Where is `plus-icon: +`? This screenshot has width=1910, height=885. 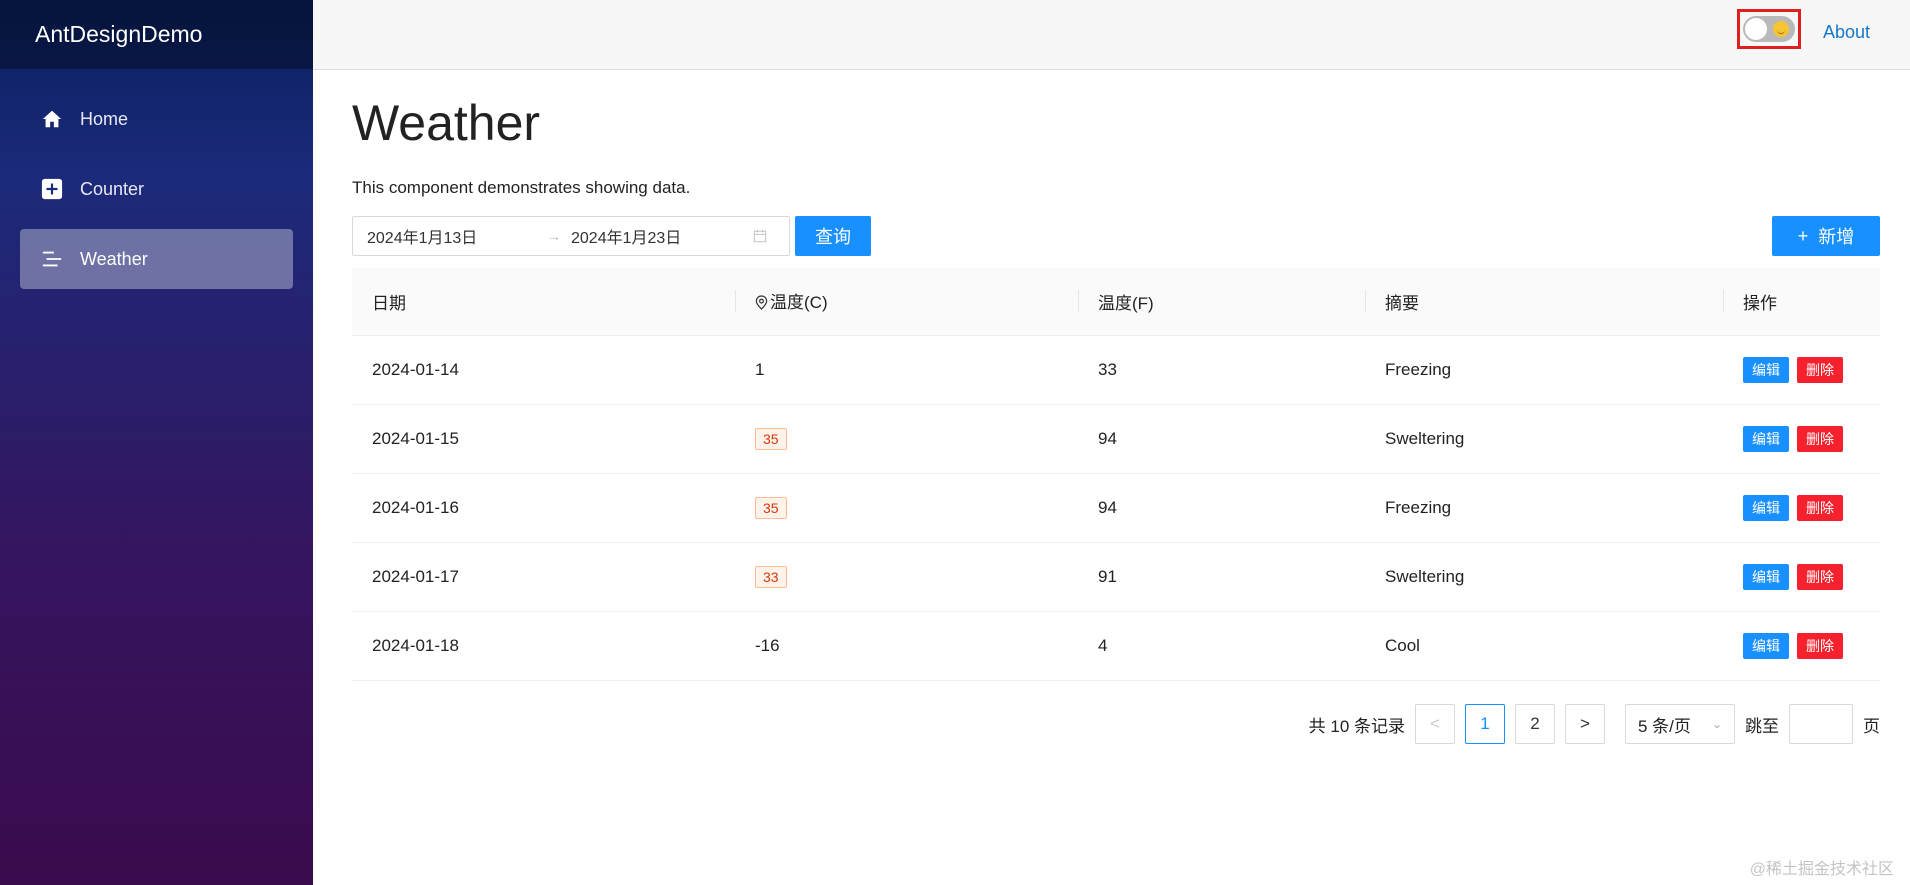 plus-icon: + is located at coordinates (1803, 235).